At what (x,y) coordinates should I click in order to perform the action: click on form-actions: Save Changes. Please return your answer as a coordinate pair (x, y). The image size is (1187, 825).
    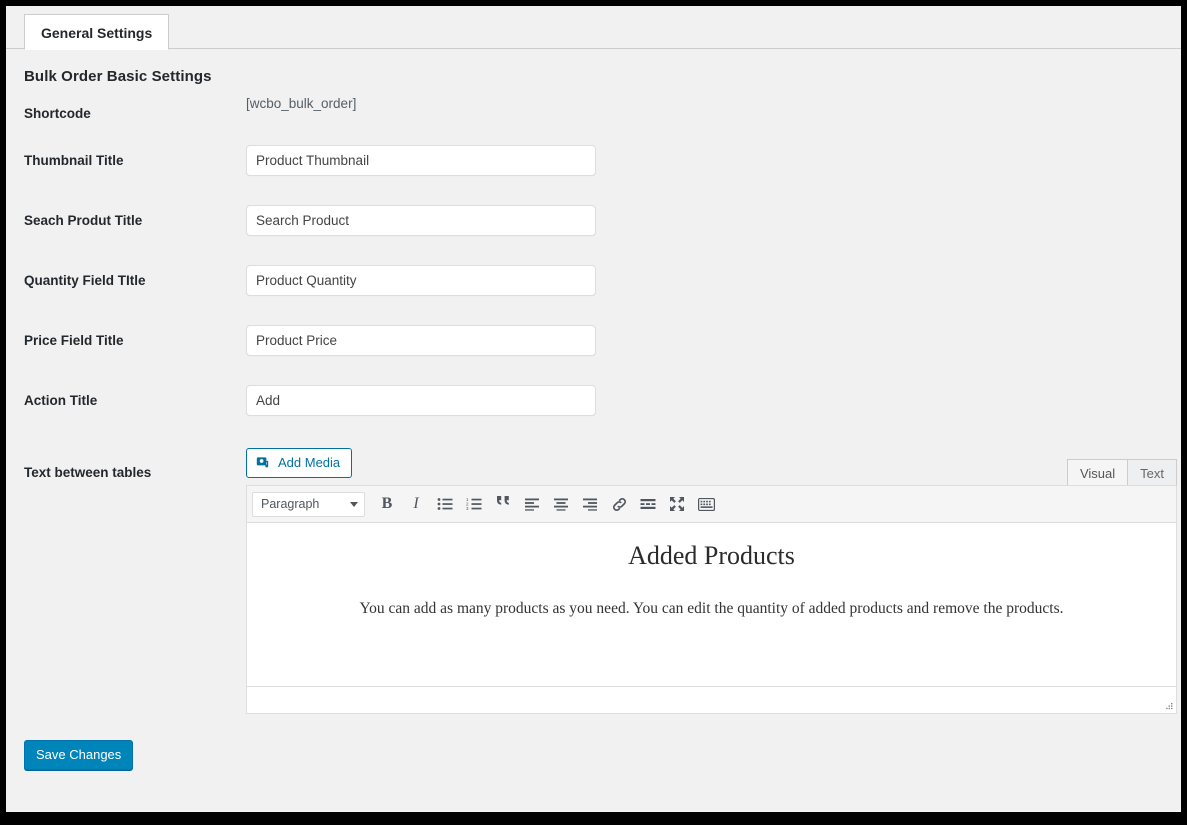
    Looking at the image, I should click on (593, 742).